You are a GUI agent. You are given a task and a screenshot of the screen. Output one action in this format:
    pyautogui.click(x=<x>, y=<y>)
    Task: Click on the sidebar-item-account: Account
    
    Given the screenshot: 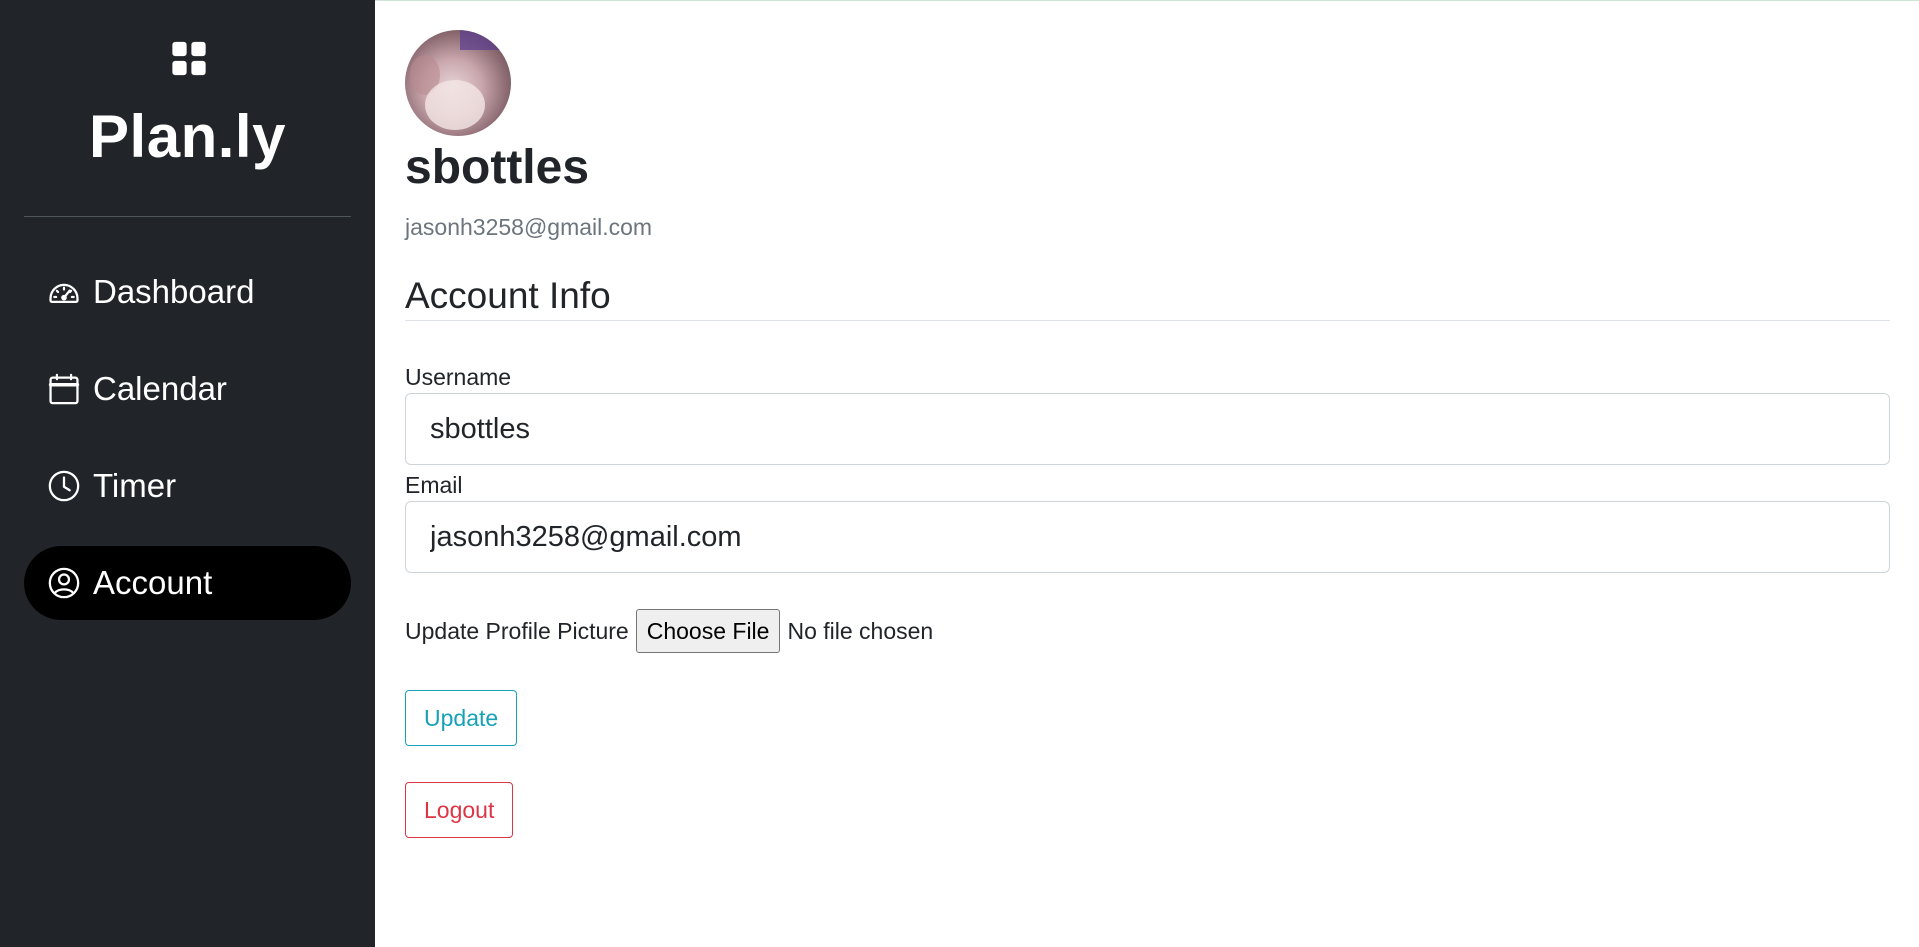 What is the action you would take?
    pyautogui.click(x=187, y=583)
    